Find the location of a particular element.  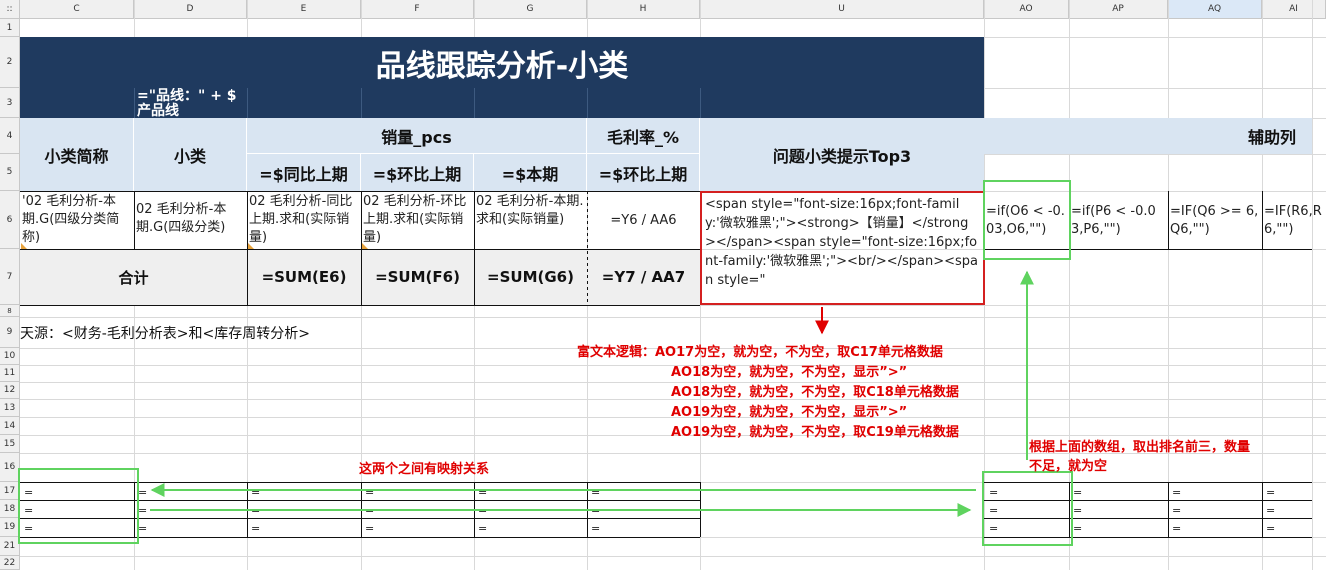

row-header-3: 3 is located at coordinates (10, 103).